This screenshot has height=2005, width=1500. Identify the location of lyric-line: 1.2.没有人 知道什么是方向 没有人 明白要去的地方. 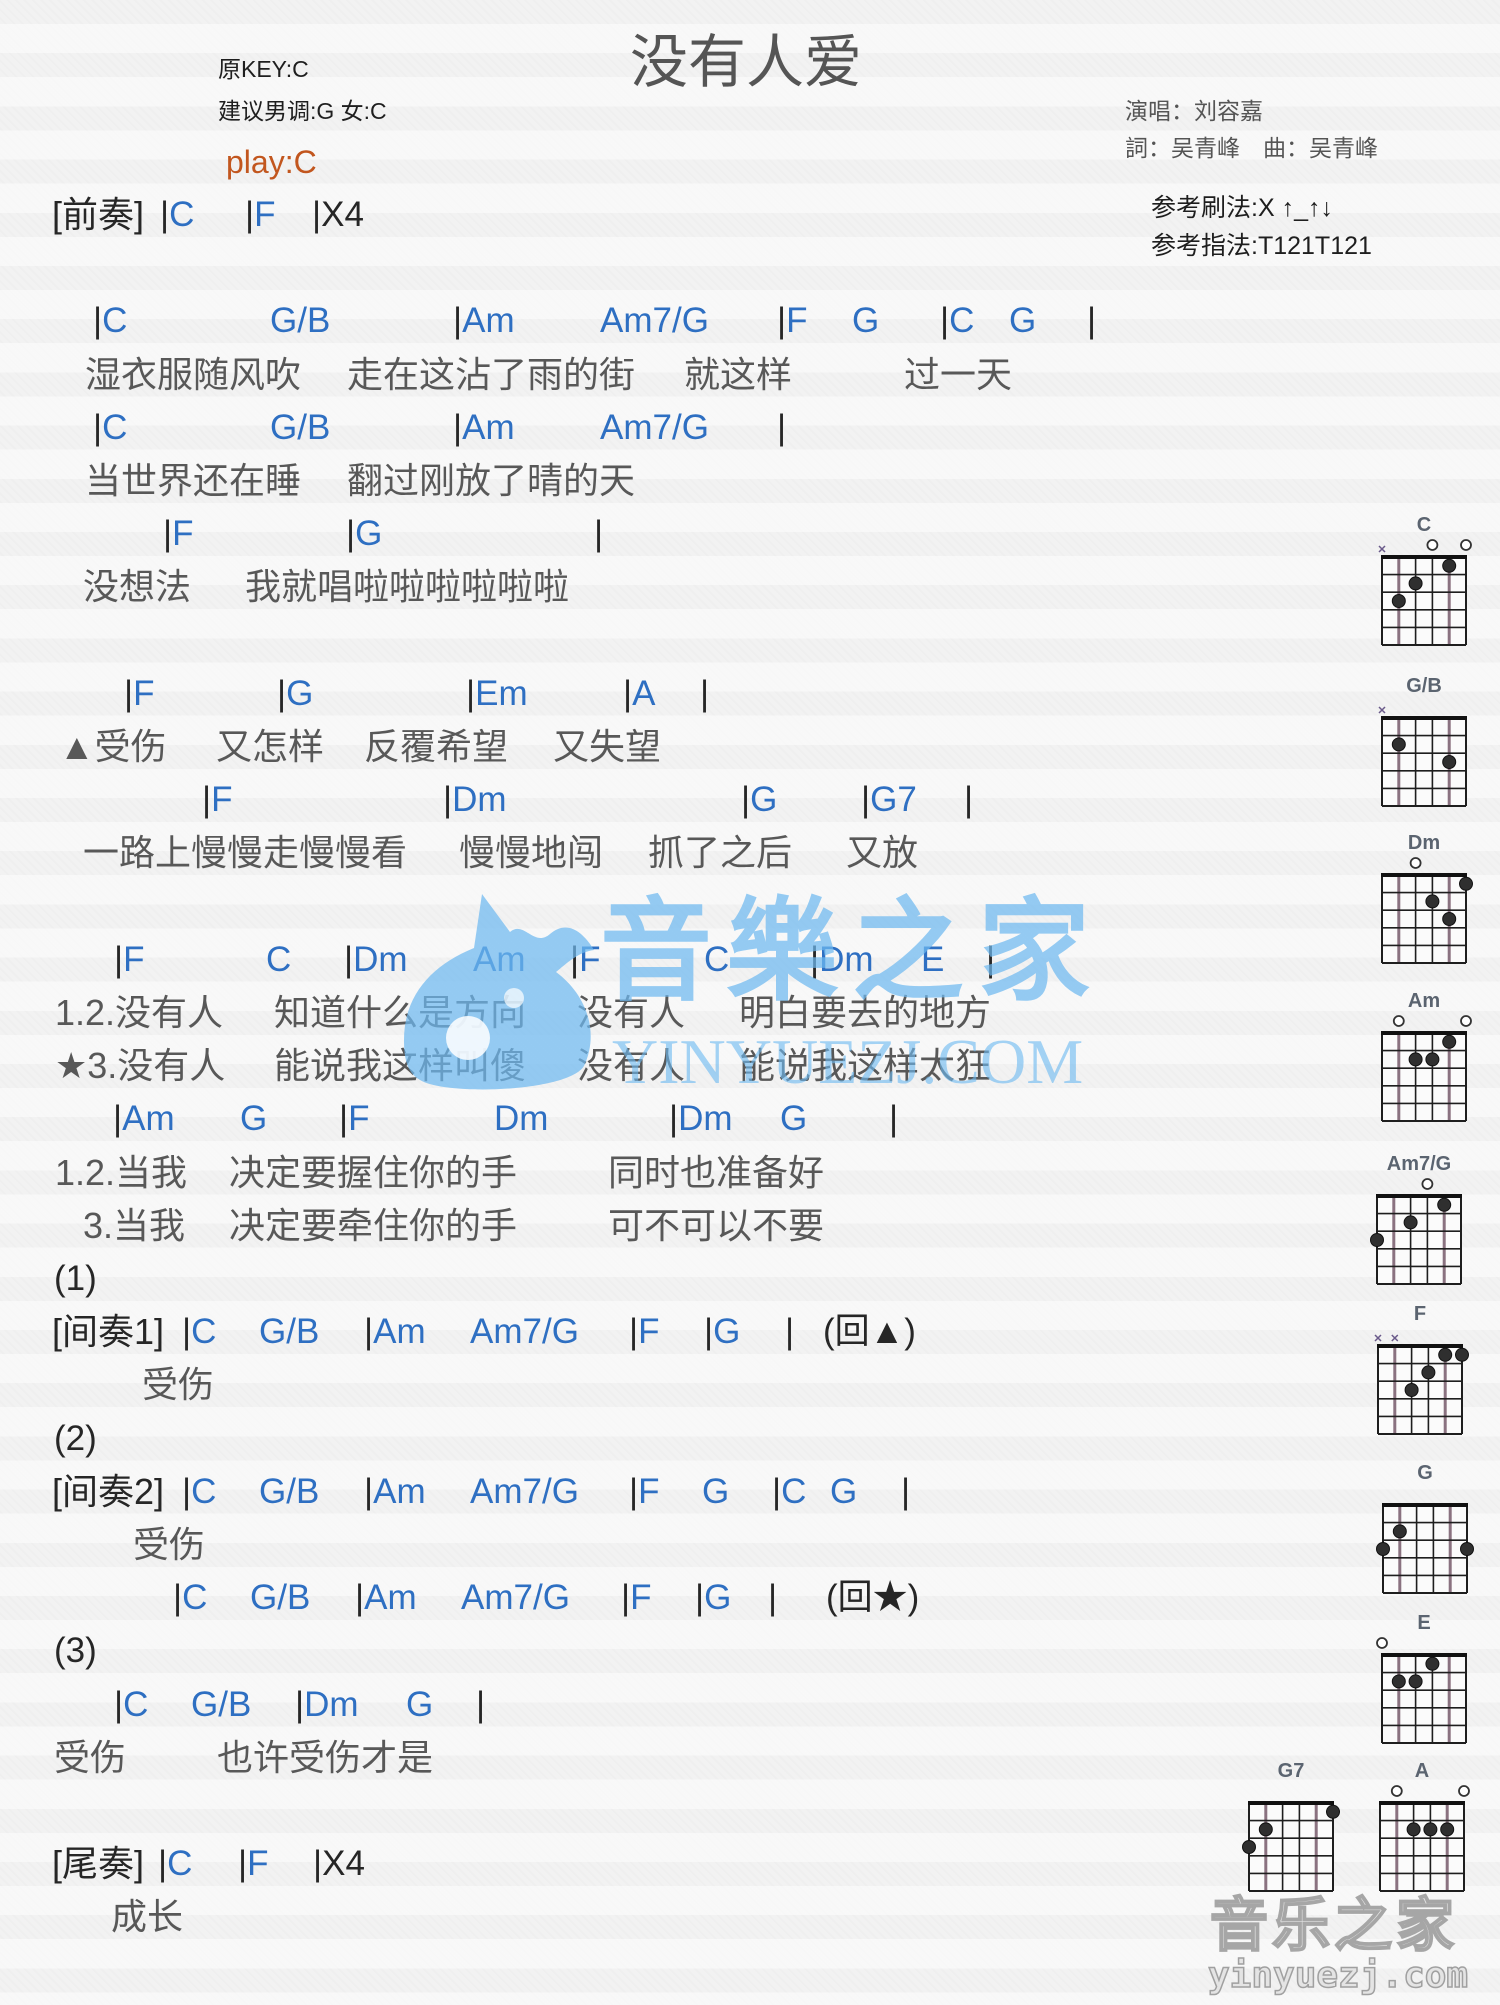
(680, 1012).